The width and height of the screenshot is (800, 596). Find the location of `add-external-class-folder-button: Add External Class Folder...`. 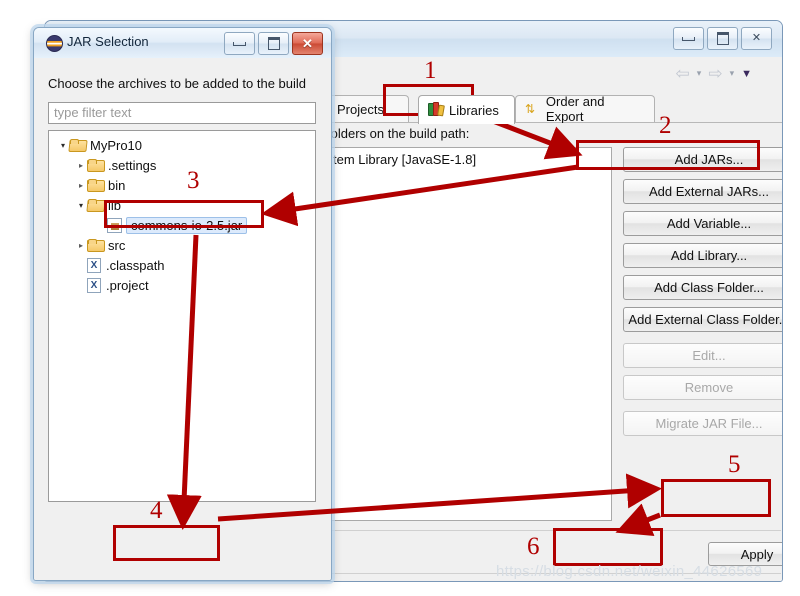

add-external-class-folder-button: Add External Class Folder... is located at coordinates (702, 319).